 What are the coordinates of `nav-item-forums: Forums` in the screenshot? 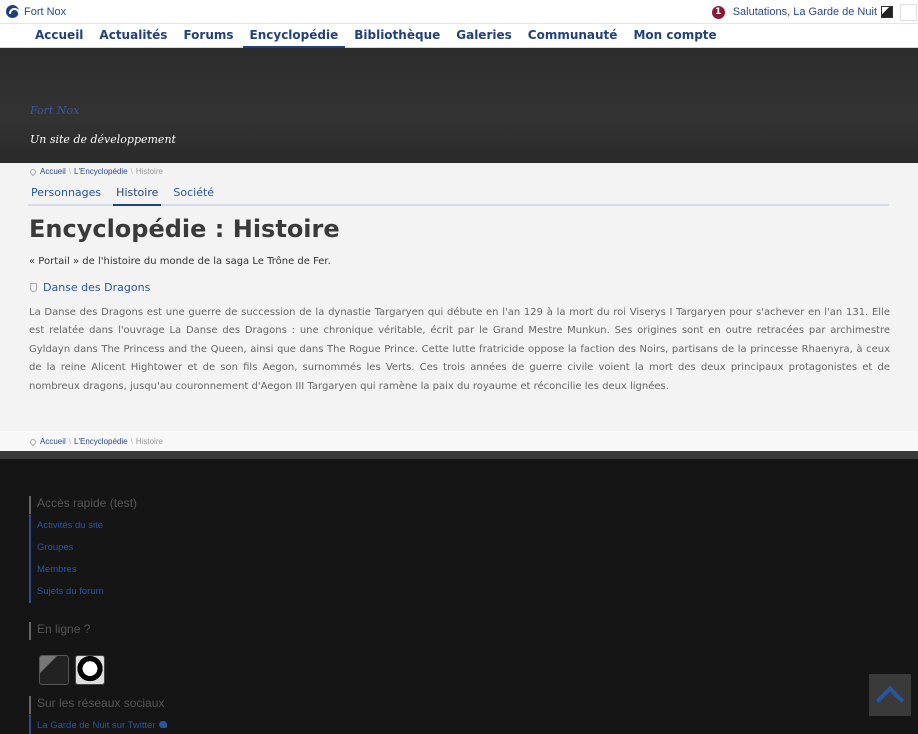 It's located at (208, 36).